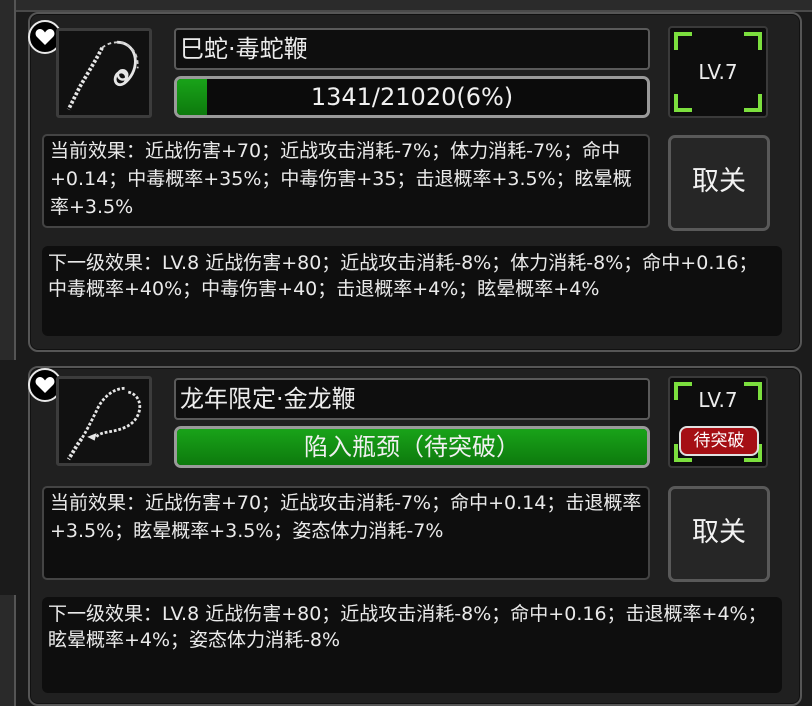 Image resolution: width=812 pixels, height=706 pixels. What do you see at coordinates (412, 399) in the screenshot?
I see `item-name: 龙年限定·金龙鞭` at bounding box center [412, 399].